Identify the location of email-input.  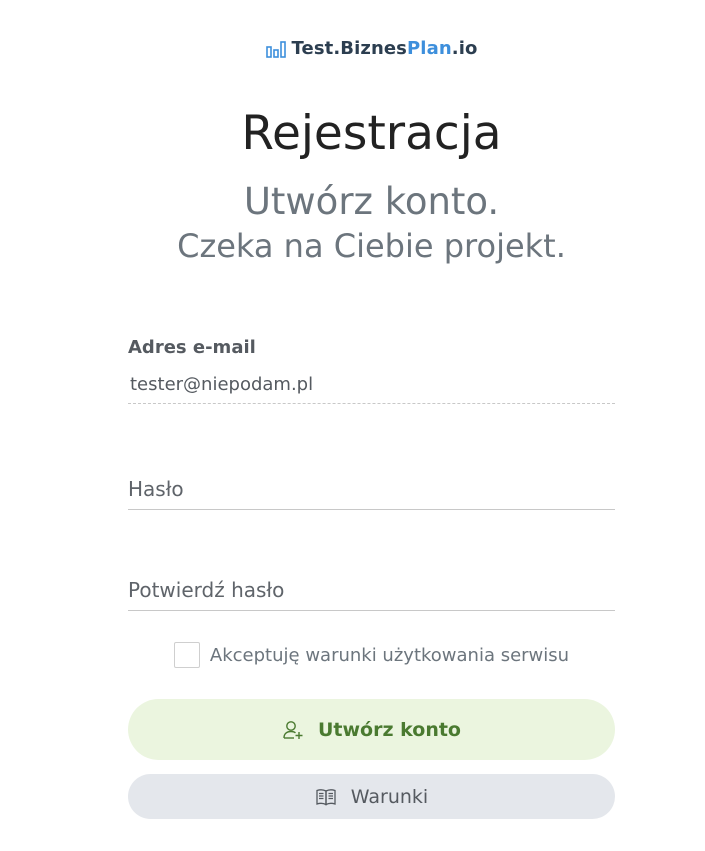
(371, 385).